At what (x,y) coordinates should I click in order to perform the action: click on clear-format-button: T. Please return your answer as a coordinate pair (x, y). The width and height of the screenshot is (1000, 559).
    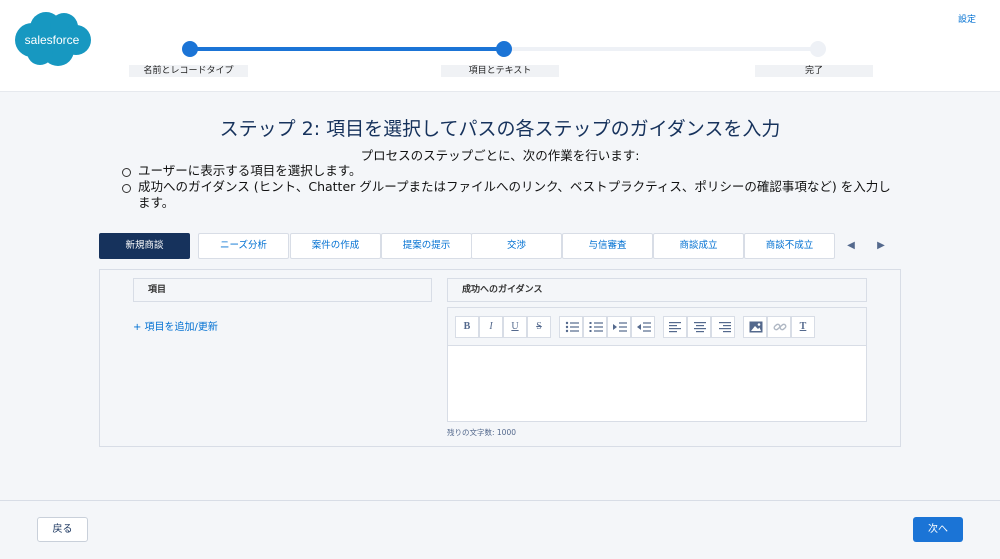
    Looking at the image, I should click on (803, 327).